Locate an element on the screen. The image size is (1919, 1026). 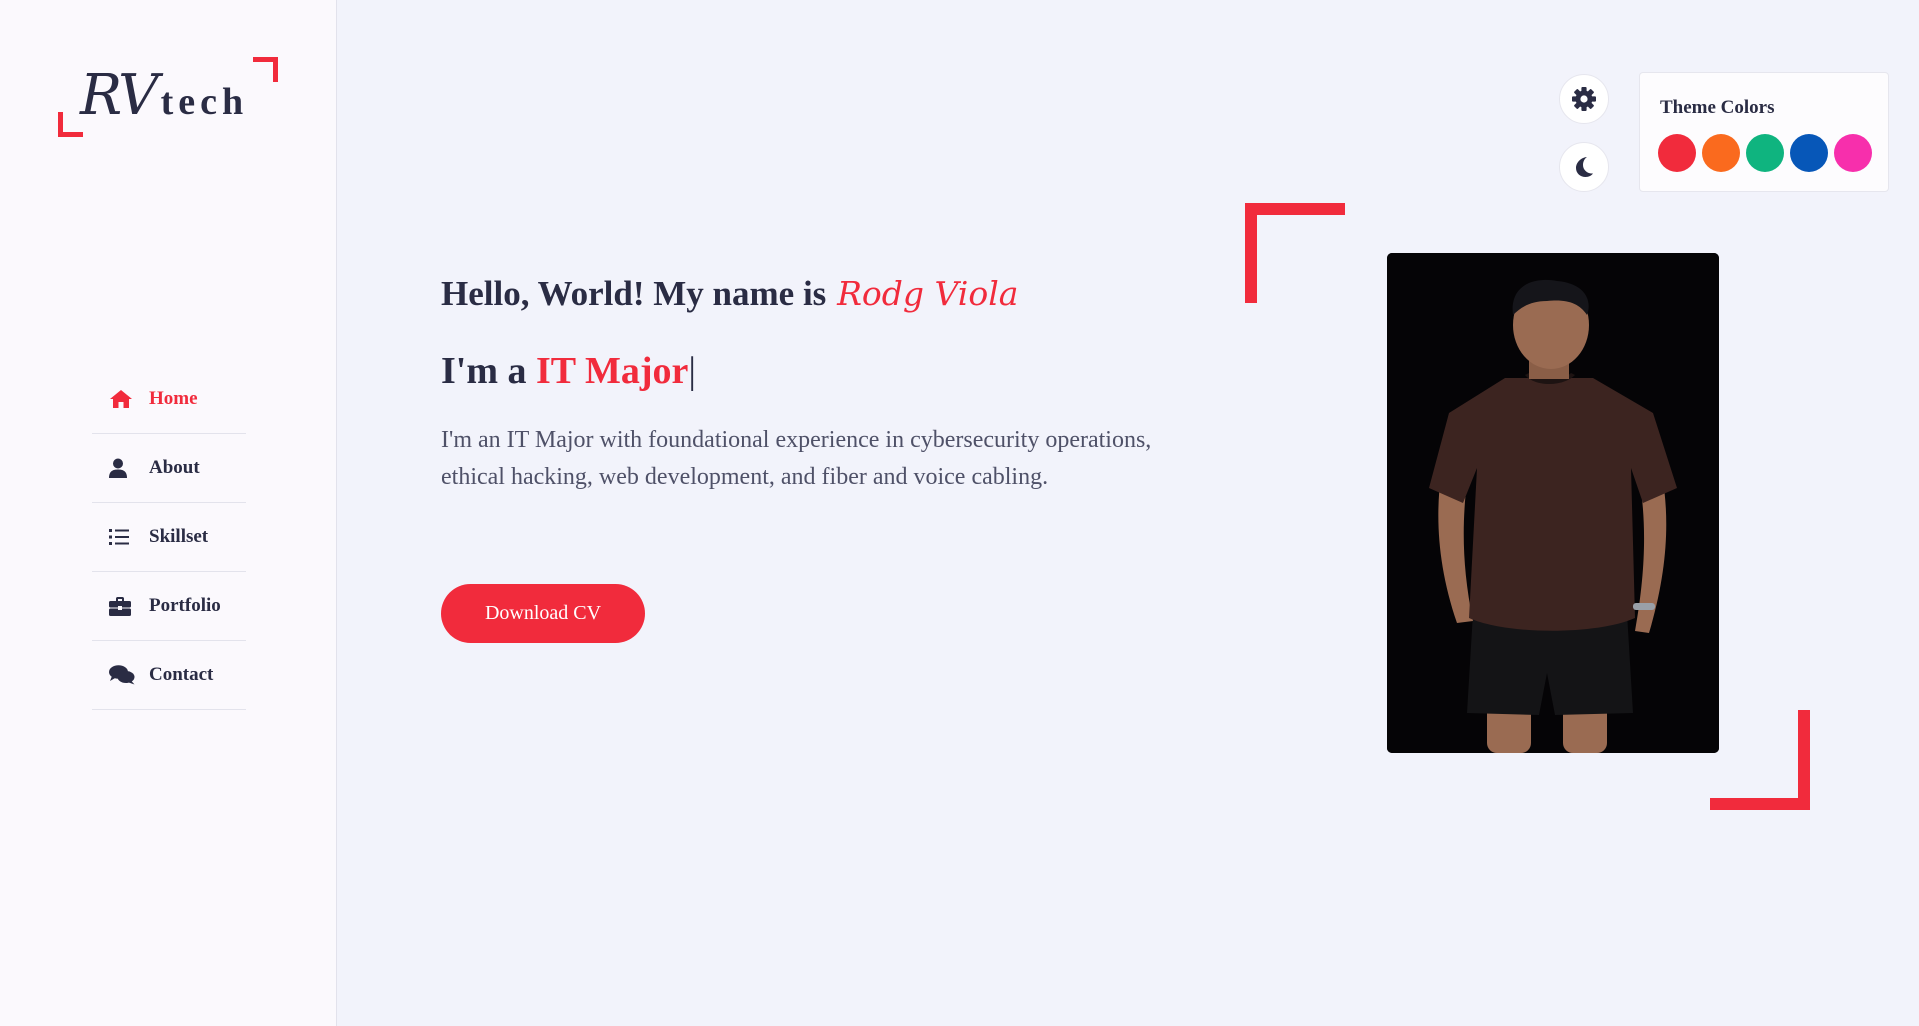
comments-icon is located at coordinates (122, 675).